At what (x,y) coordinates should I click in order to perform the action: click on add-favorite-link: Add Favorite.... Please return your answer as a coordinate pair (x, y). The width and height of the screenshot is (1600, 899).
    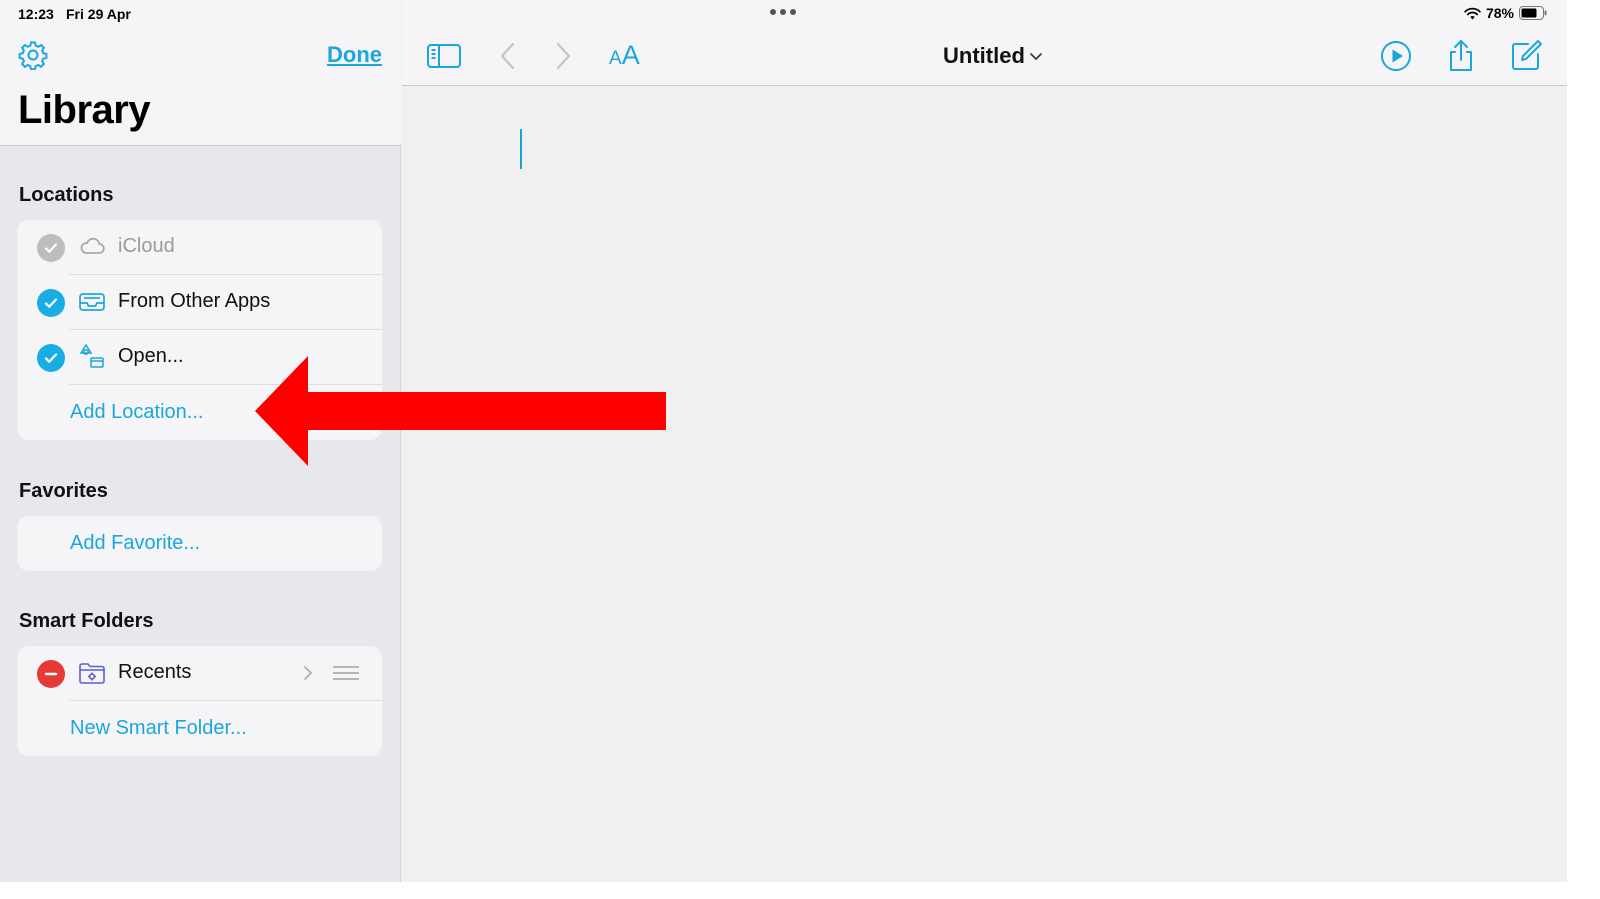
    Looking at the image, I should click on (135, 543).